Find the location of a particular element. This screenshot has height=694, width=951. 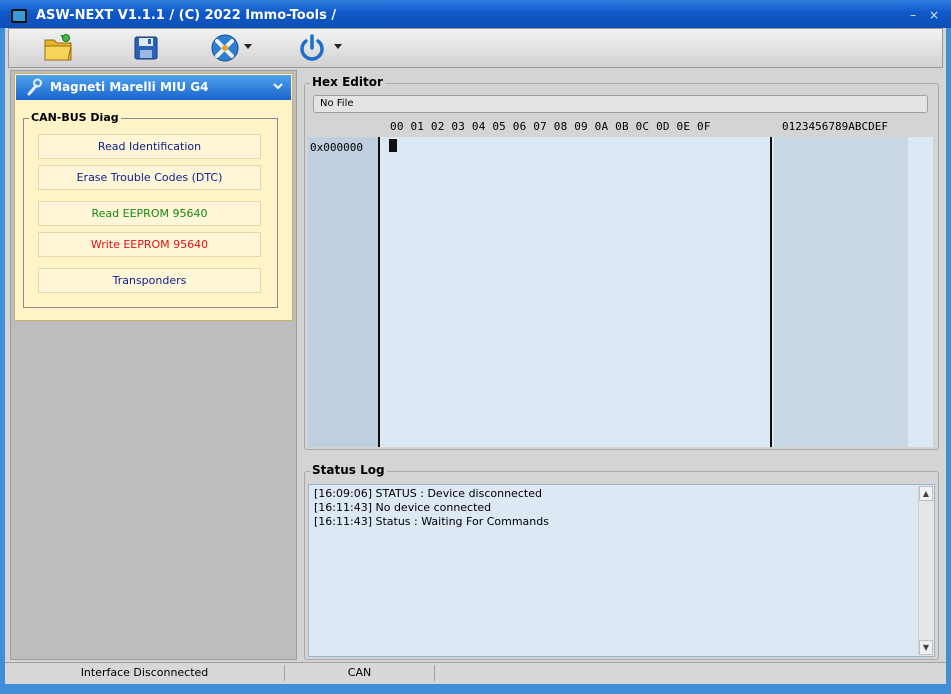

ascii-header: 0123456789ABCDEF is located at coordinates (835, 126).